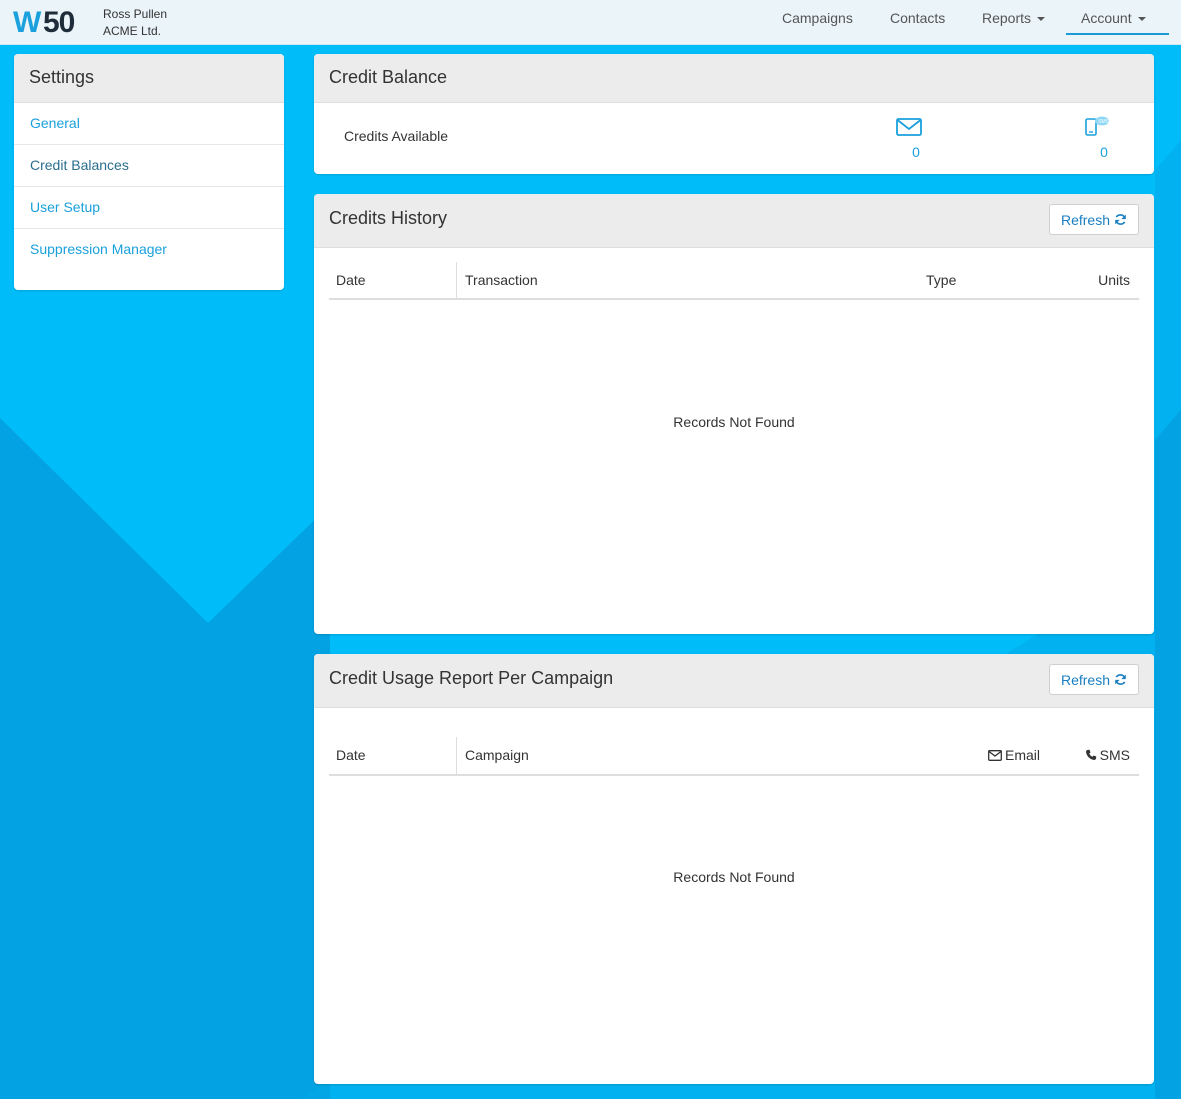  I want to click on column-type: Type, so click(941, 280).